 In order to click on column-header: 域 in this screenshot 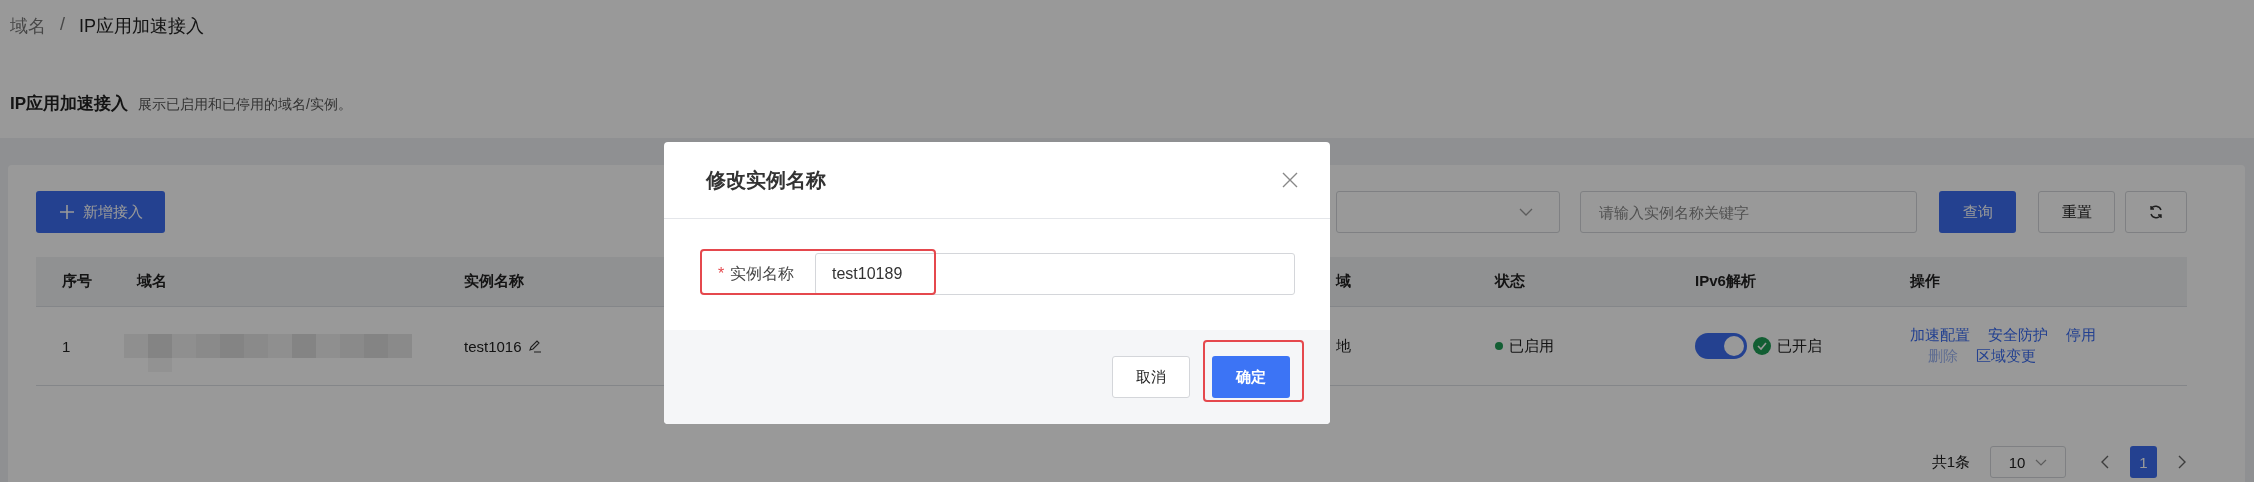, I will do `click(1343, 281)`.